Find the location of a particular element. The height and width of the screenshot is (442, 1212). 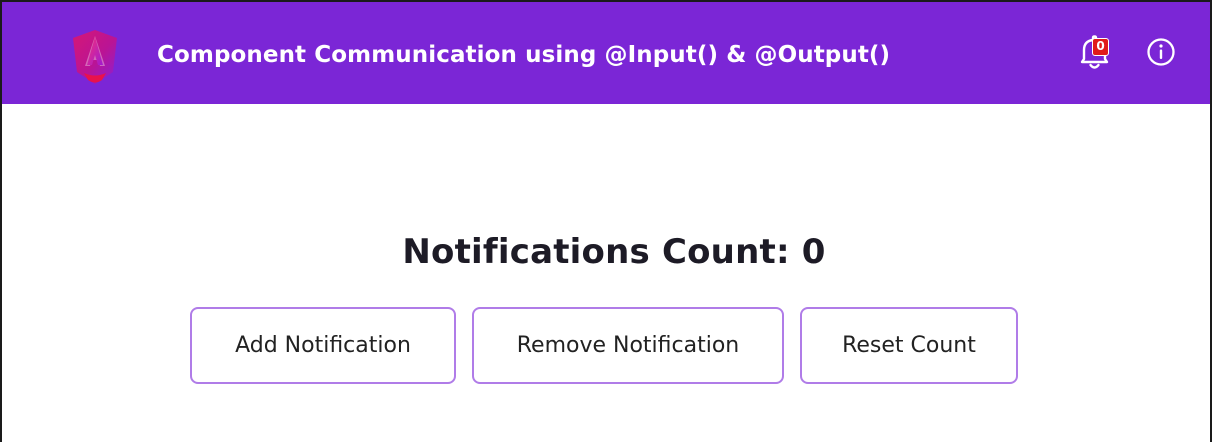

reset-count-button: Reset Count is located at coordinates (909, 345).